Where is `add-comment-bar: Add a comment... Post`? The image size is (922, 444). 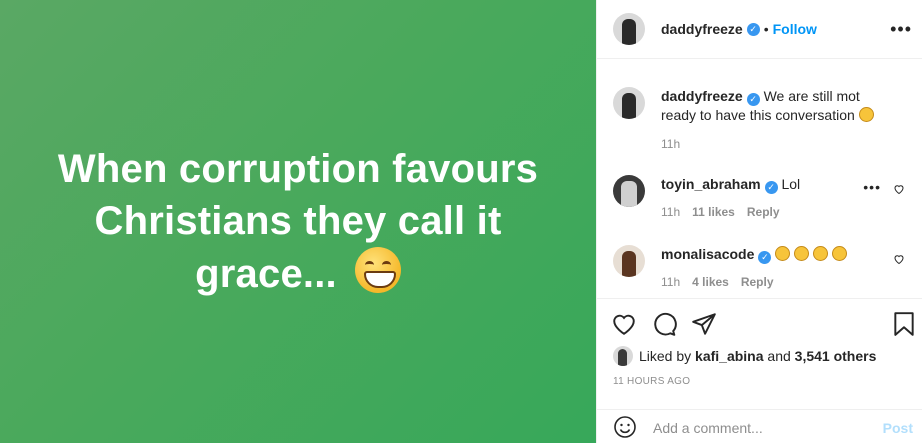
add-comment-bar: Add a comment... Post is located at coordinates (759, 426).